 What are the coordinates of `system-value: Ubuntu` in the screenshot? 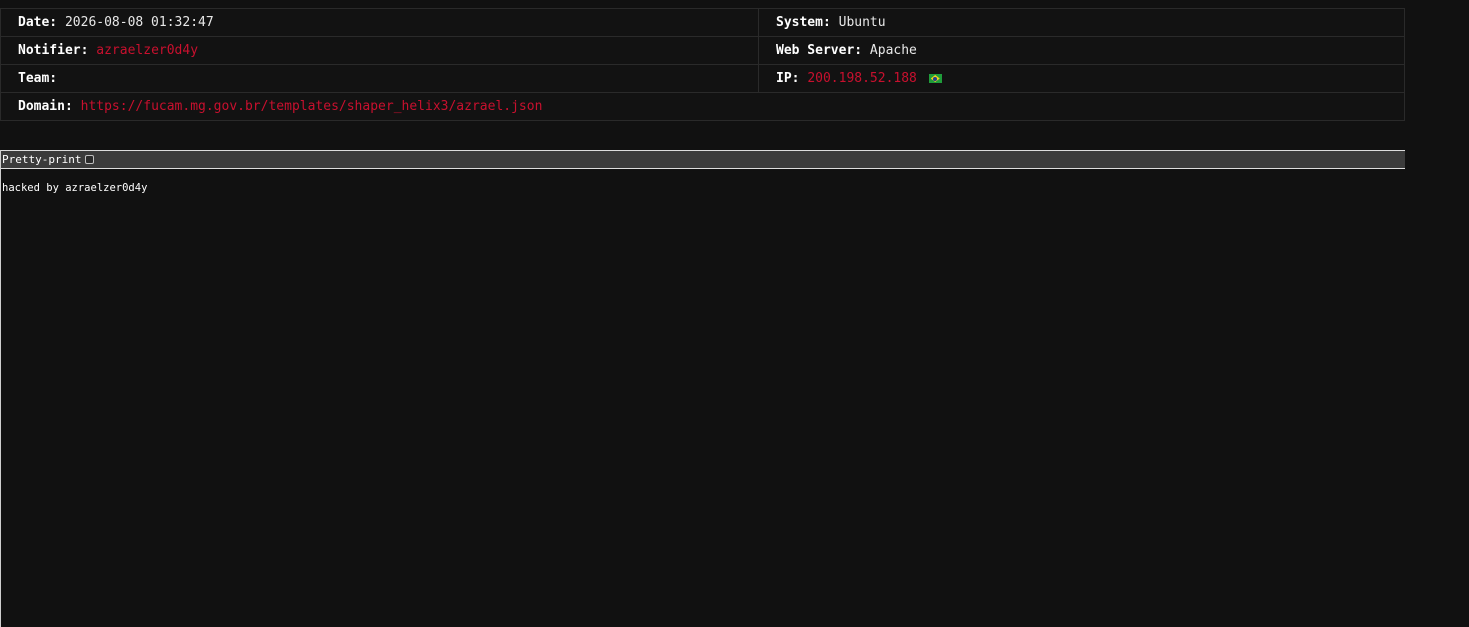 It's located at (862, 22).